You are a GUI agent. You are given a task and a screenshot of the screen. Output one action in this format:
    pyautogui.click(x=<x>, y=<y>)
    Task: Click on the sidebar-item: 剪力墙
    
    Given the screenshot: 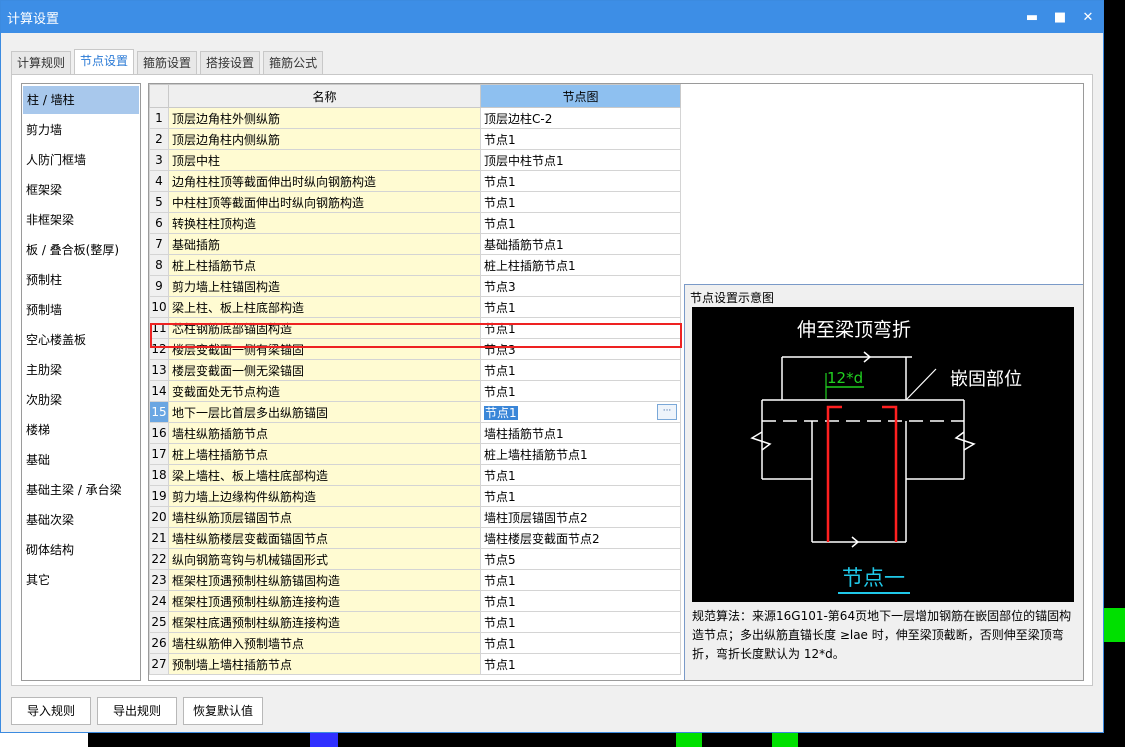 What is the action you would take?
    pyautogui.click(x=81, y=130)
    